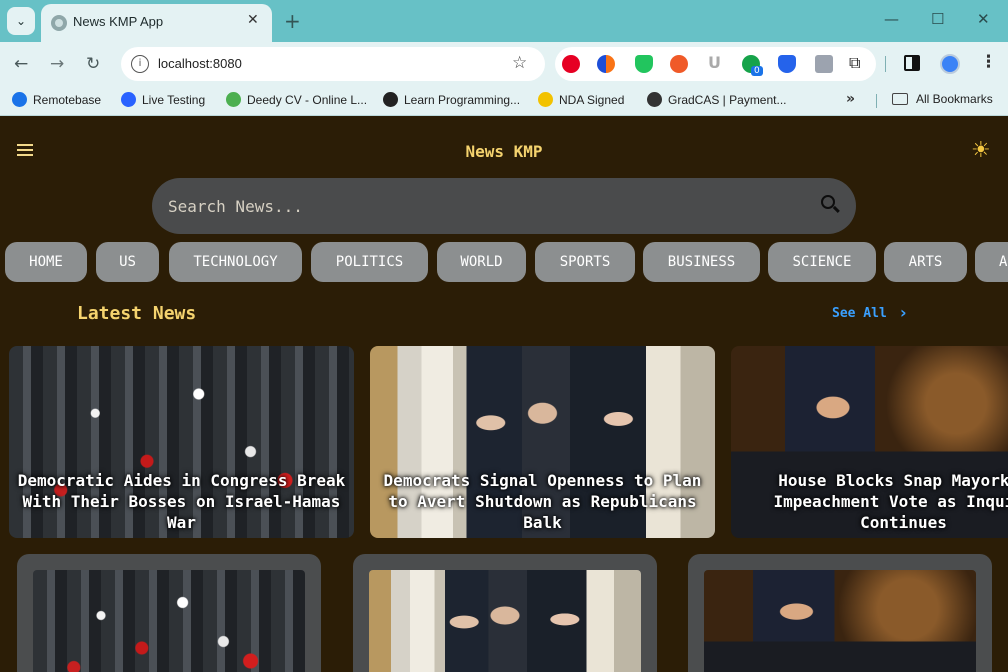  I want to click on profile-avatar, so click(950, 64).